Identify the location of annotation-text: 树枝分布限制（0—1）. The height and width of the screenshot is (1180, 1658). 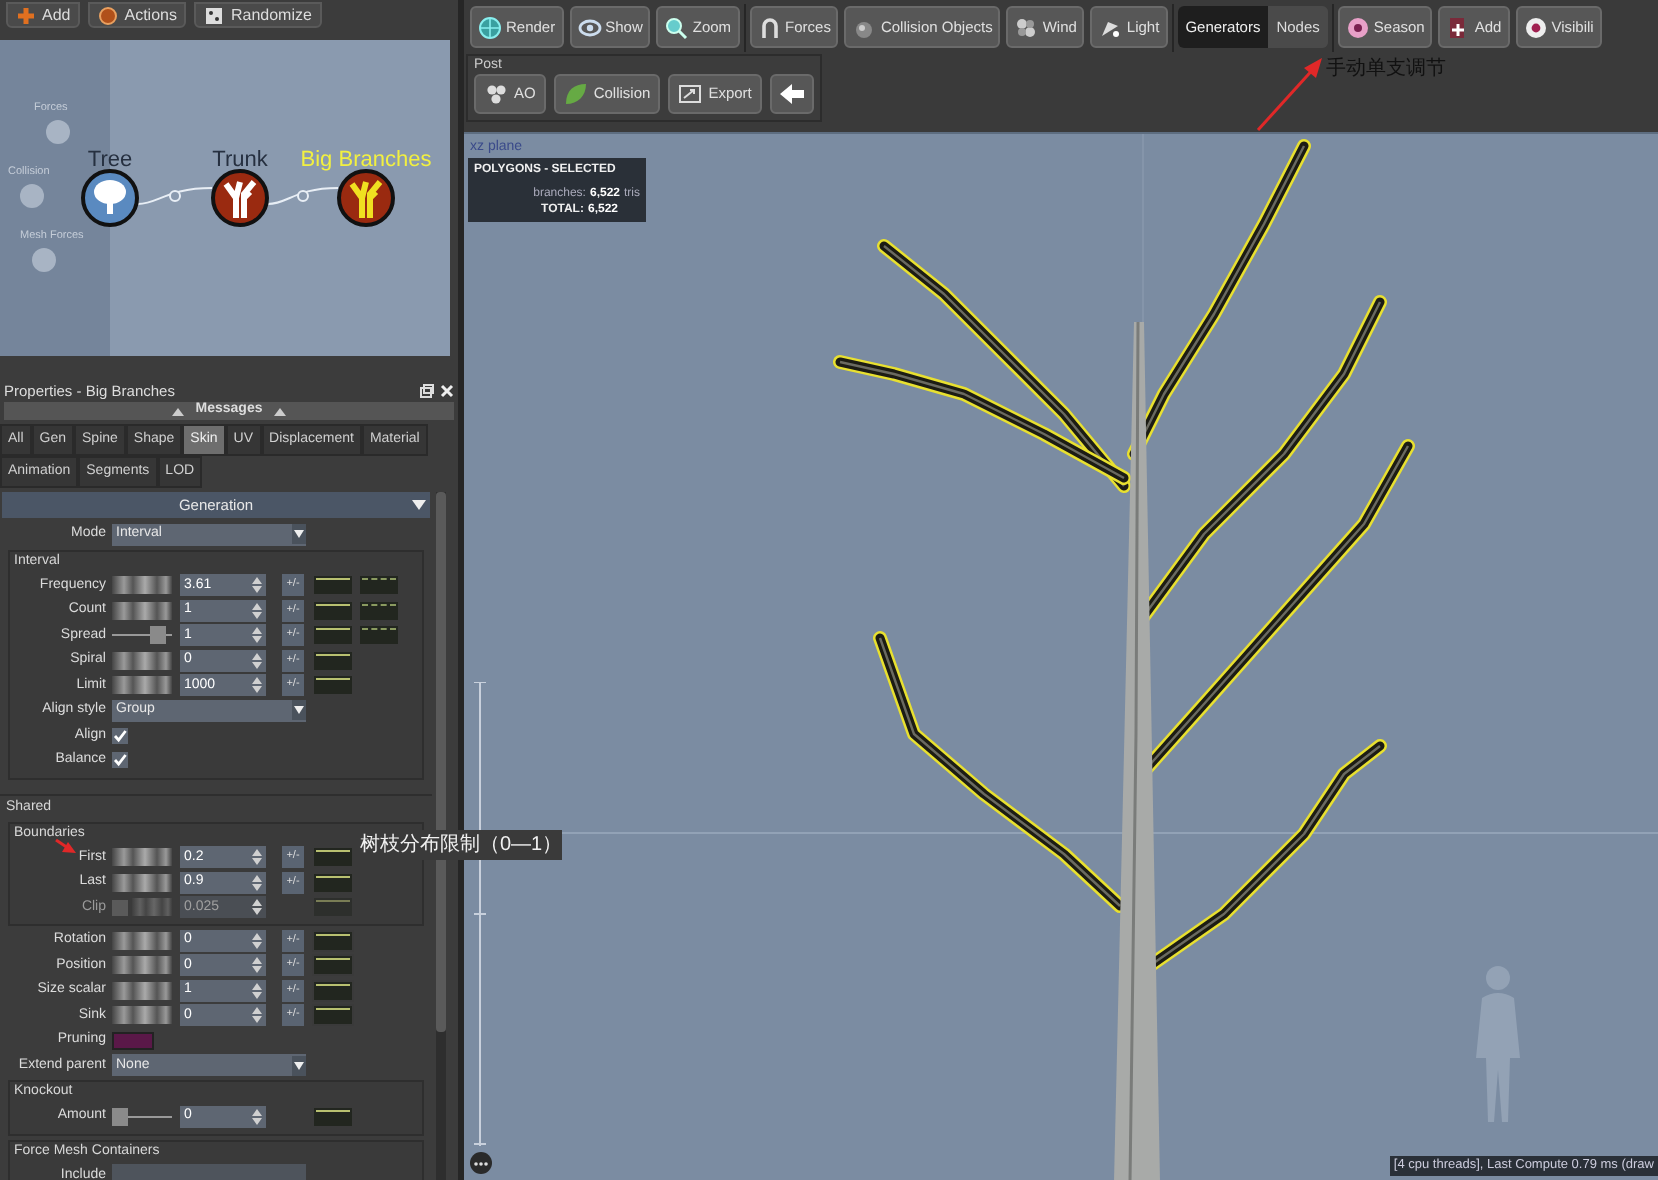
(461, 845).